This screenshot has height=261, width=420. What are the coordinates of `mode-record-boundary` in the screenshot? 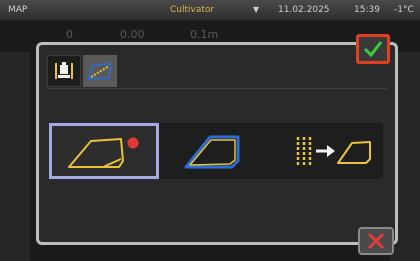 It's located at (104, 151).